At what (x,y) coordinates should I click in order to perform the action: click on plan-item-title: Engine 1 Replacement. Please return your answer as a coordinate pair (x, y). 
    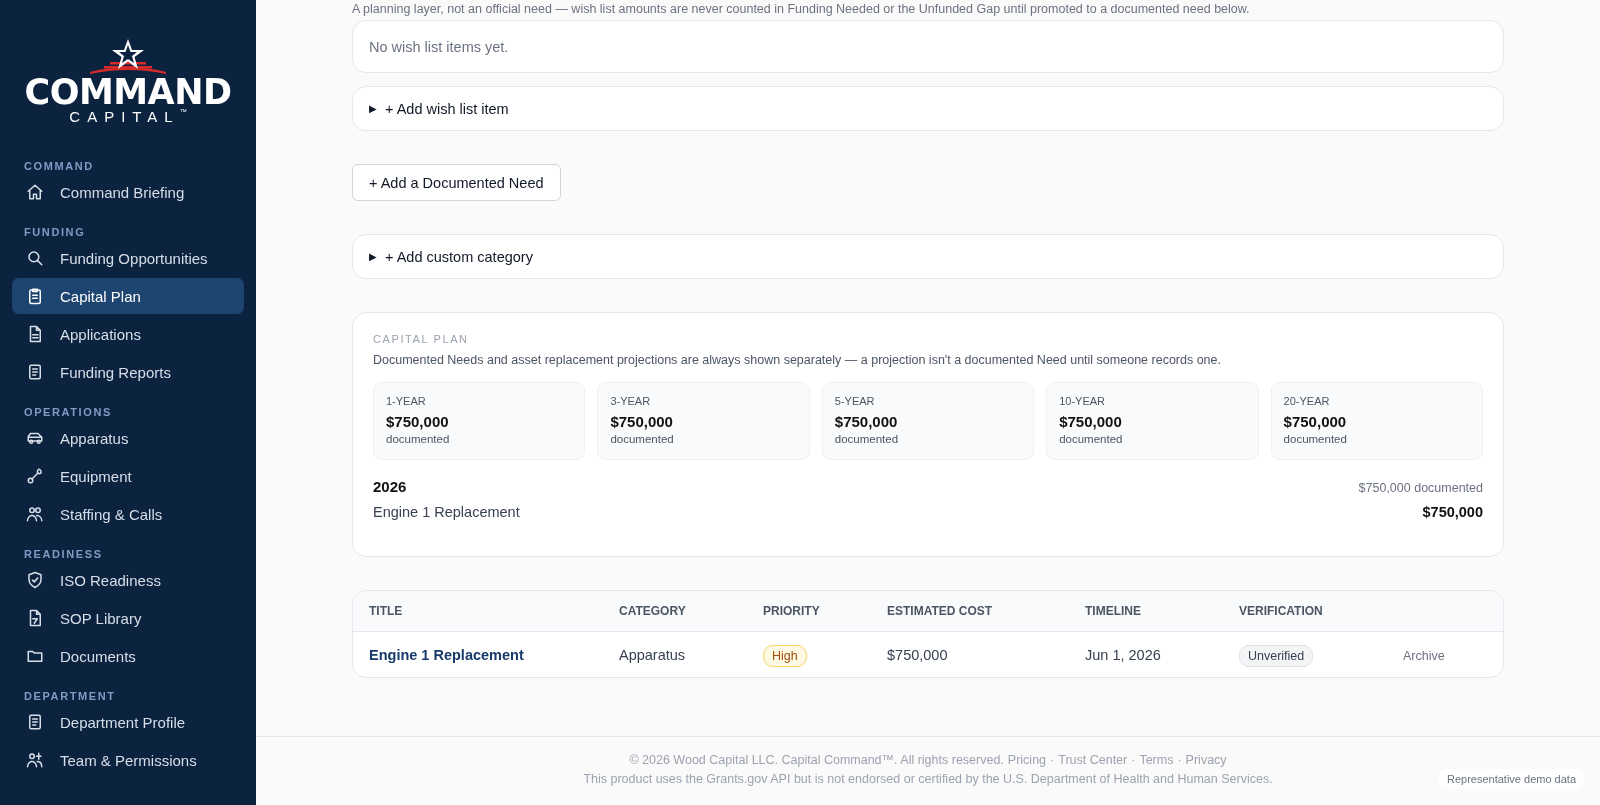
    Looking at the image, I should click on (446, 512).